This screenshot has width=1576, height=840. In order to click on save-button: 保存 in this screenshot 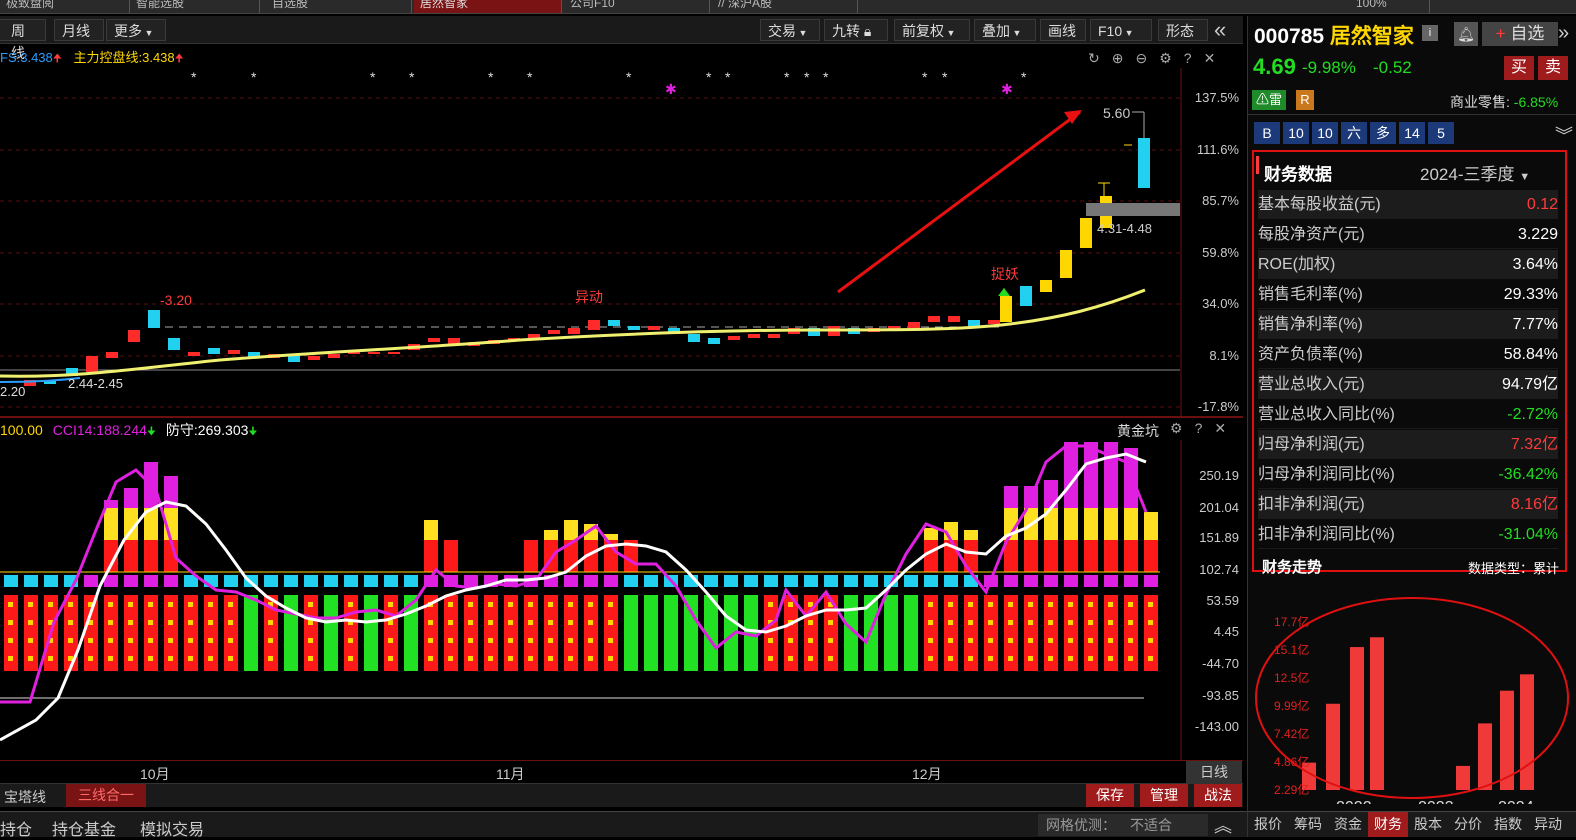, I will do `click(1110, 795)`.